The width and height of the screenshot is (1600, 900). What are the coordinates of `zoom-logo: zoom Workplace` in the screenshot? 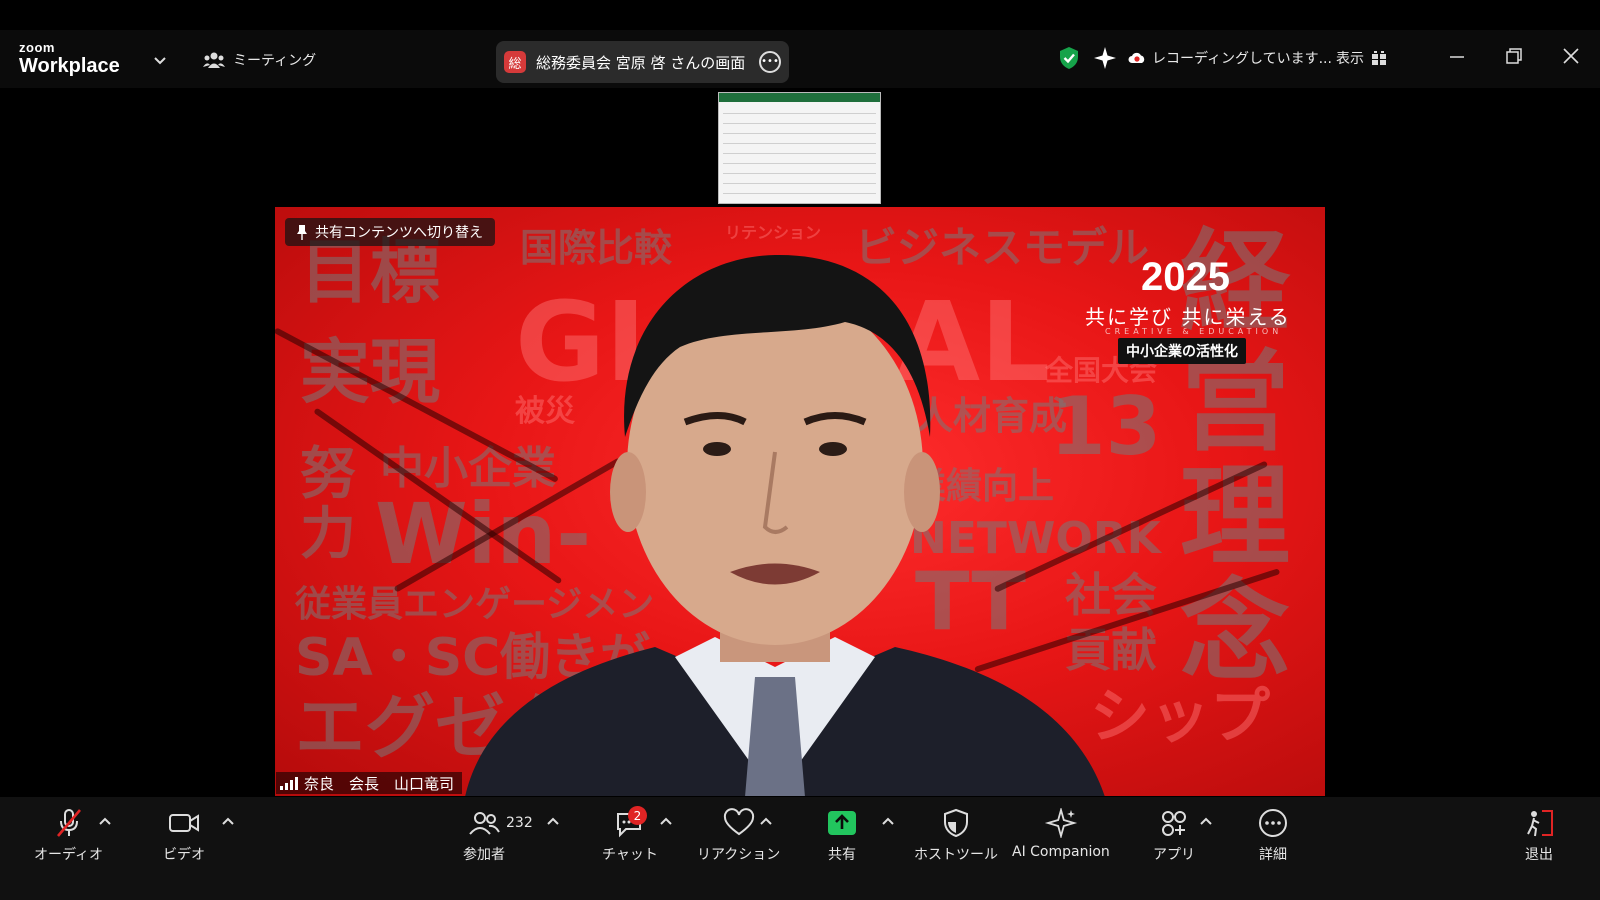 It's located at (69, 58).